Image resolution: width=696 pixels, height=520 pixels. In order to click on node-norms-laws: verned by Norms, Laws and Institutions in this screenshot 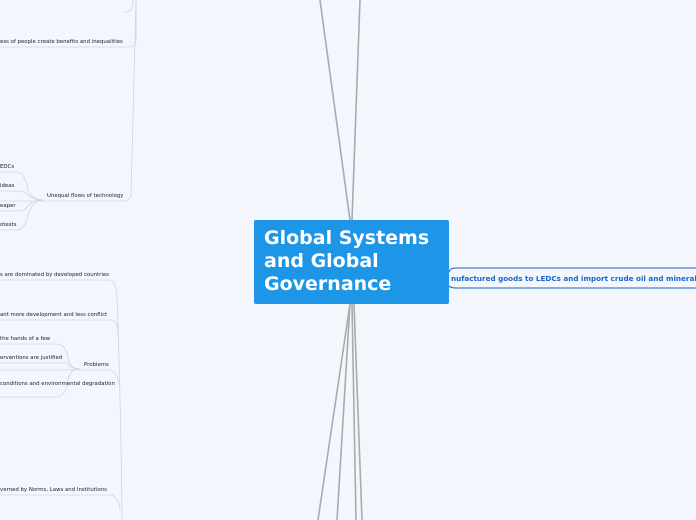, I will do `click(53, 490)`.